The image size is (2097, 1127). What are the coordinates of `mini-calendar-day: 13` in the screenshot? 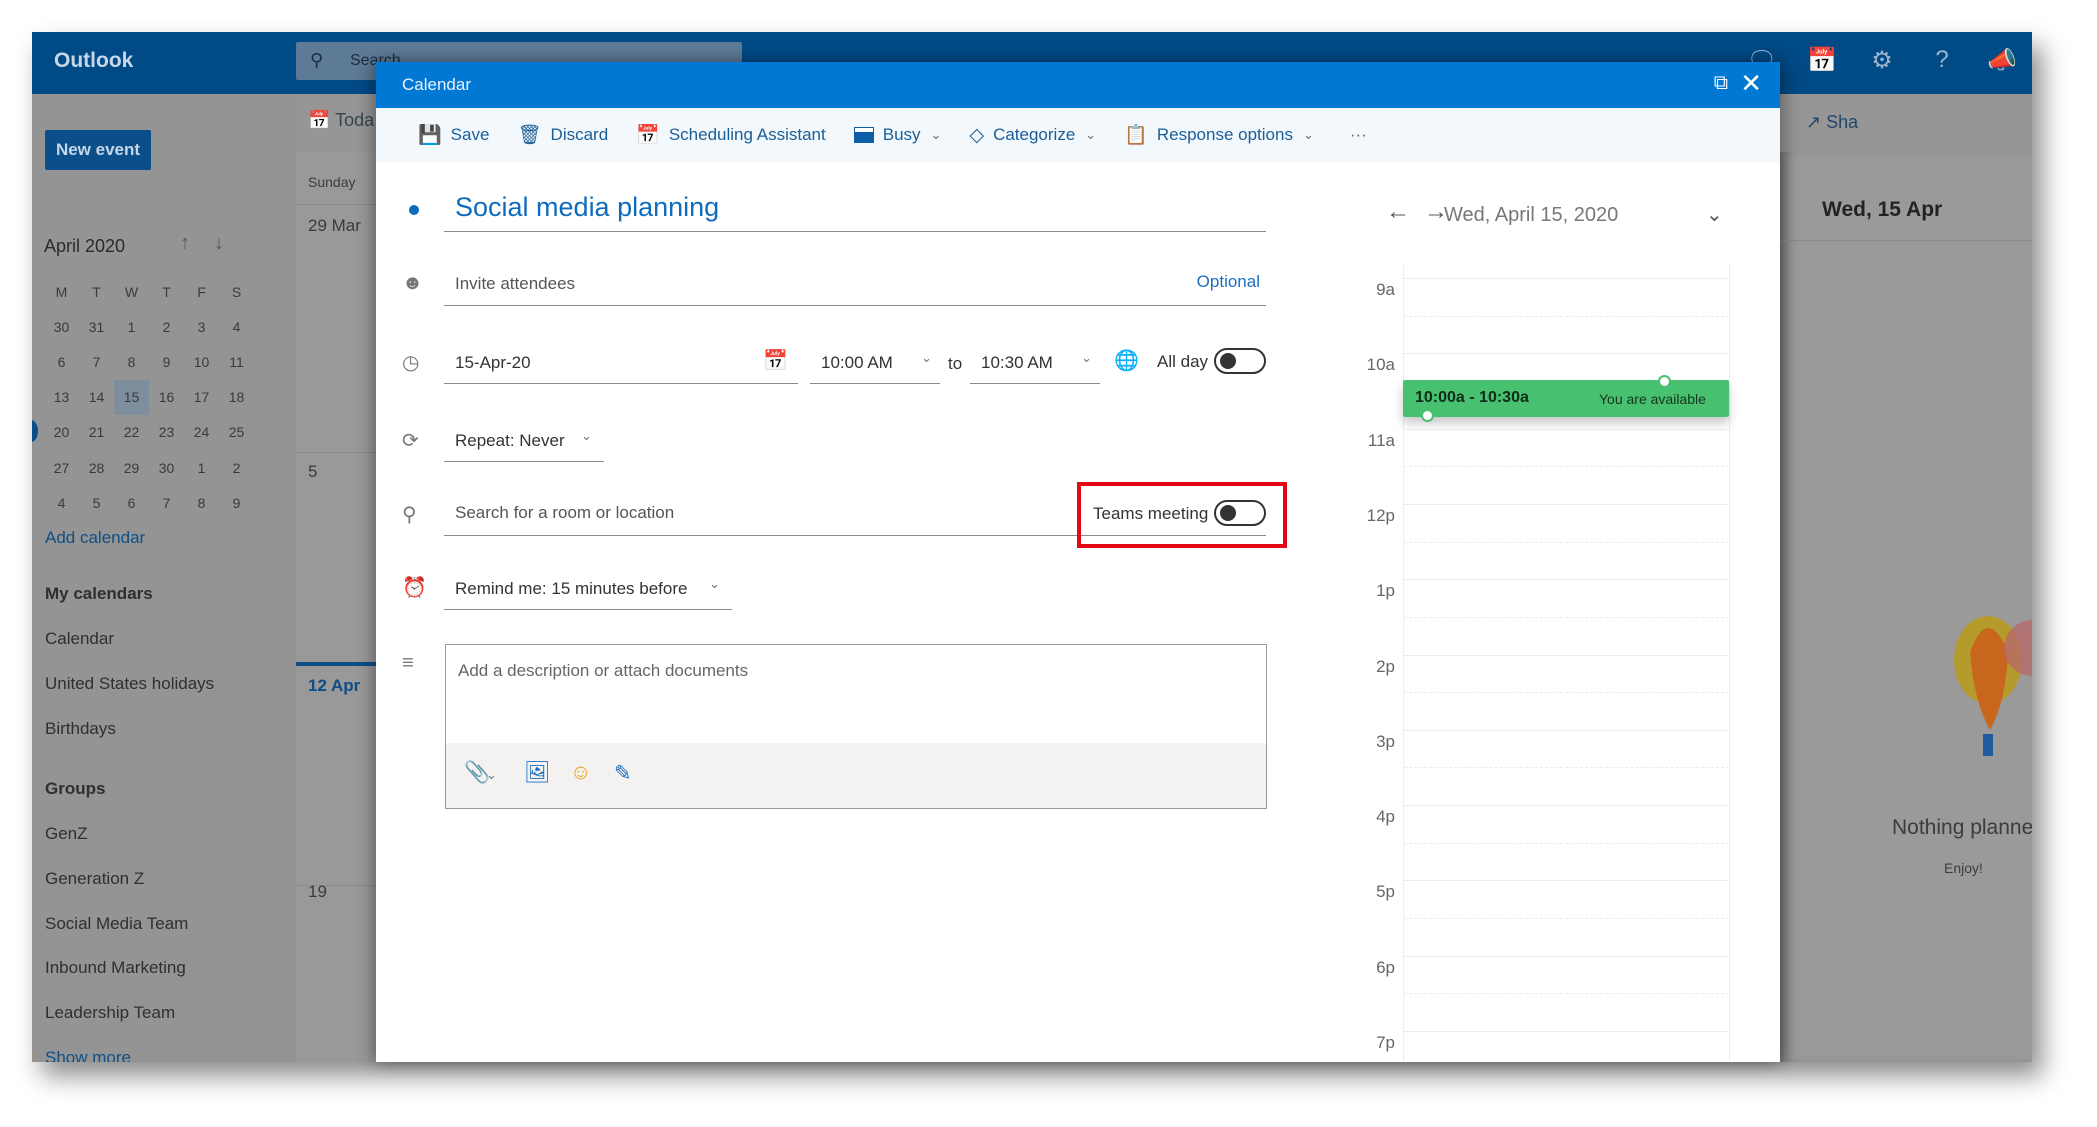 It's located at (61, 397).